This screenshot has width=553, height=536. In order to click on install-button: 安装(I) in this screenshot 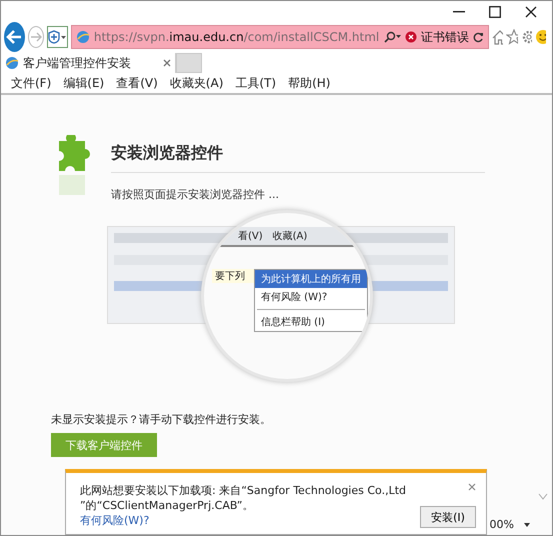, I will do `click(448, 517)`.